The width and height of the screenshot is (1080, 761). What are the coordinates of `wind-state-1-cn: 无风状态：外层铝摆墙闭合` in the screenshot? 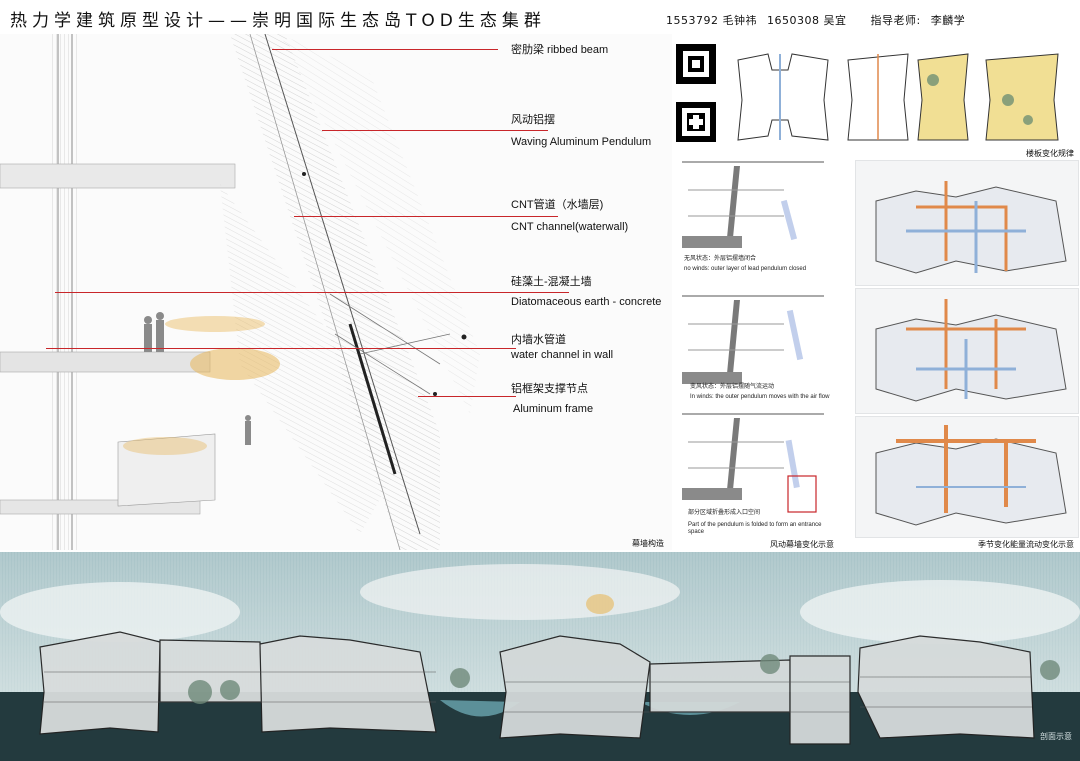 It's located at (720, 259).